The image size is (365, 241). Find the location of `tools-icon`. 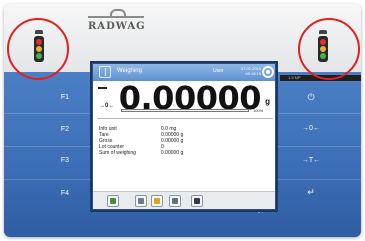

tools-icon is located at coordinates (113, 201).